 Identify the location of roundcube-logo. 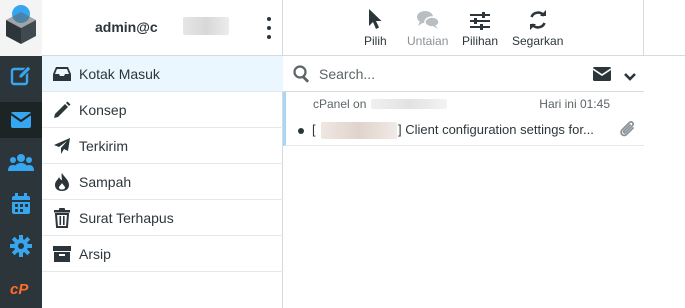
(21, 28).